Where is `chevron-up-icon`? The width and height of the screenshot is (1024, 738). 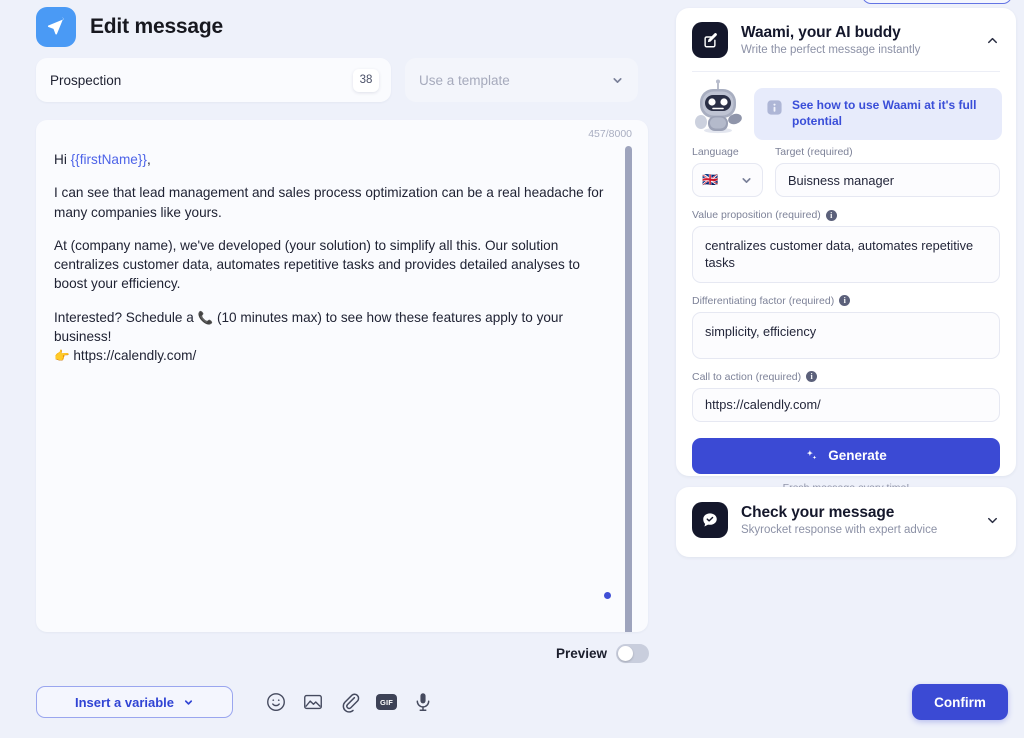 chevron-up-icon is located at coordinates (992, 40).